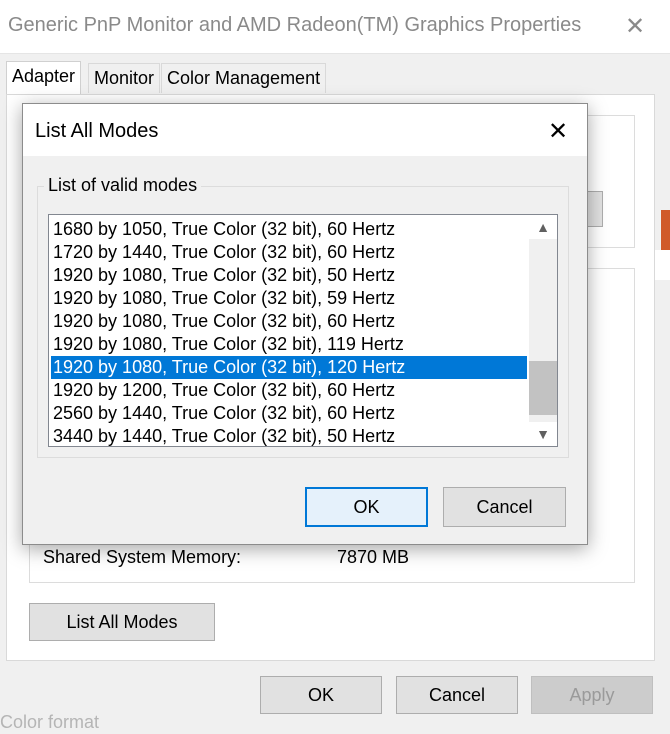 The image size is (670, 734). I want to click on dialog-title-bar: List All Modes ✕, so click(305, 130).